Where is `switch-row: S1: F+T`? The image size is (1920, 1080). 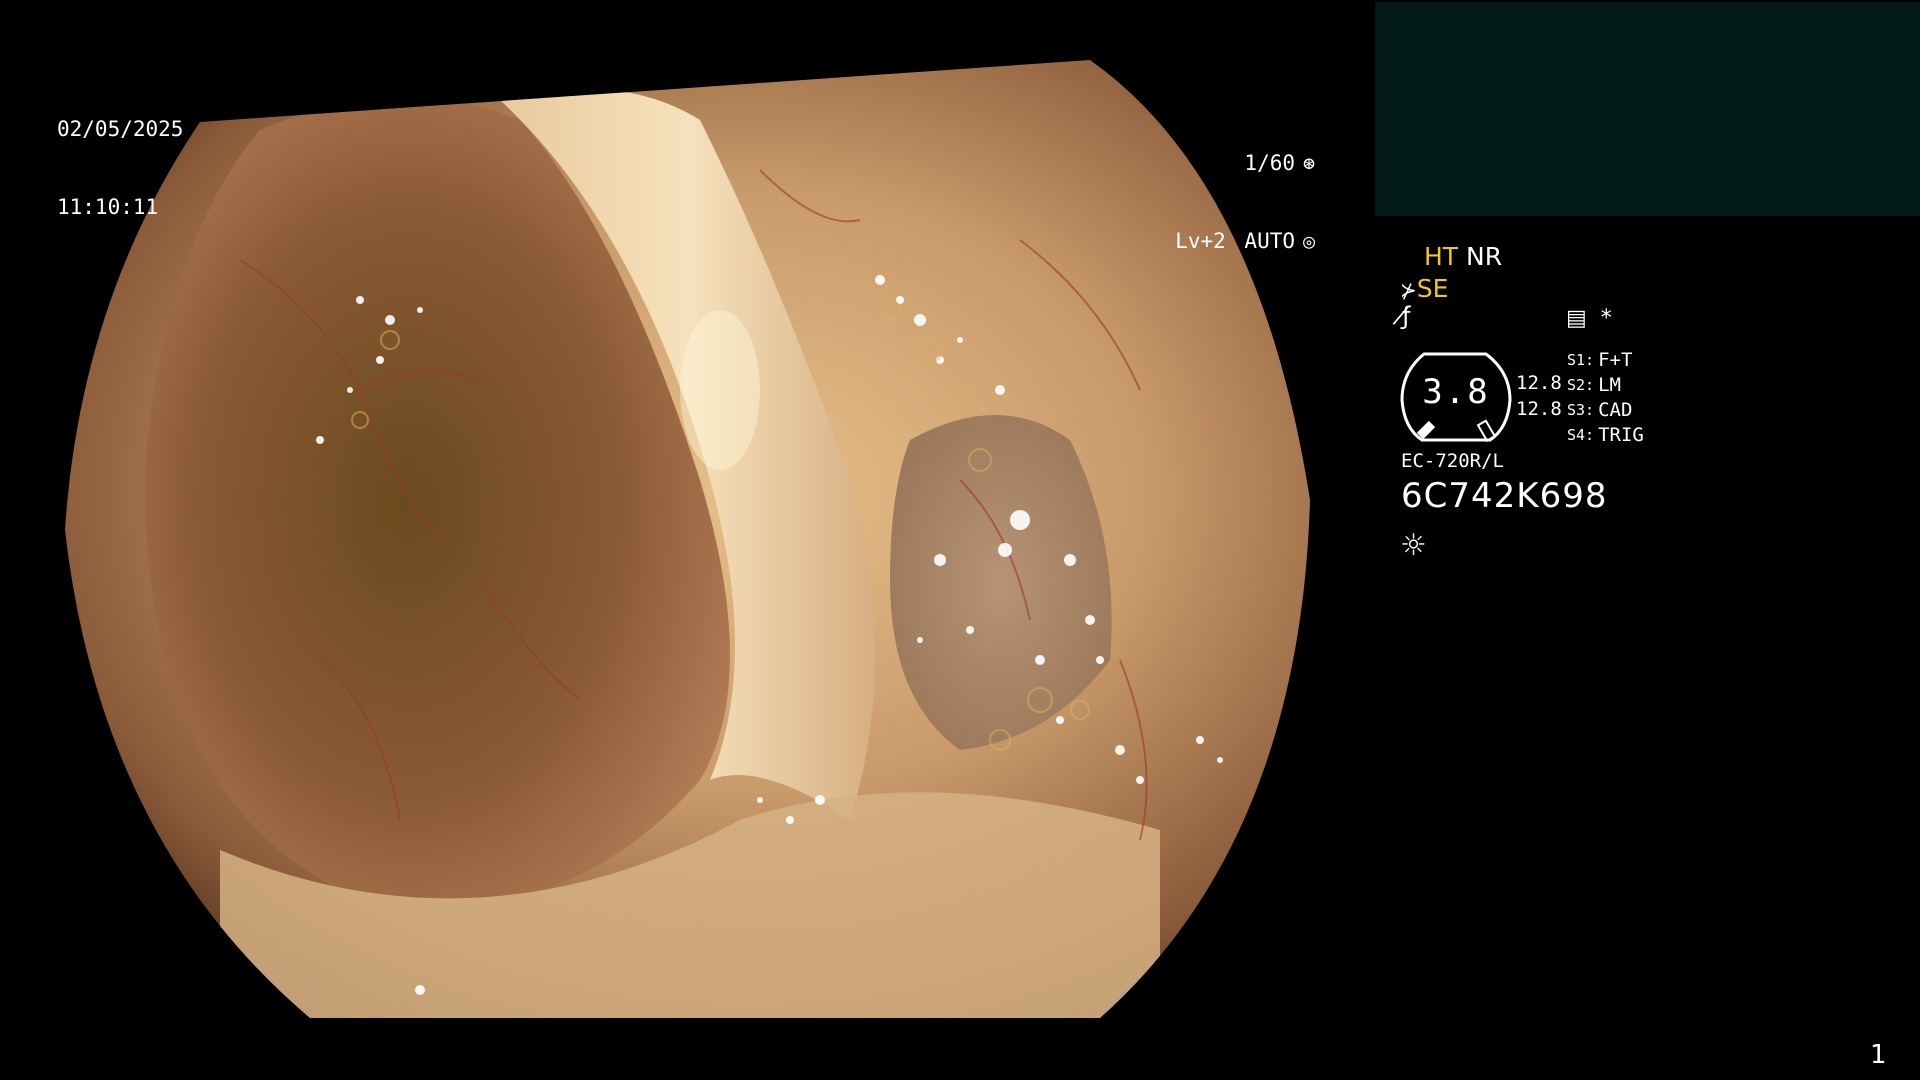
switch-row: S1: F+T is located at coordinates (1600, 360).